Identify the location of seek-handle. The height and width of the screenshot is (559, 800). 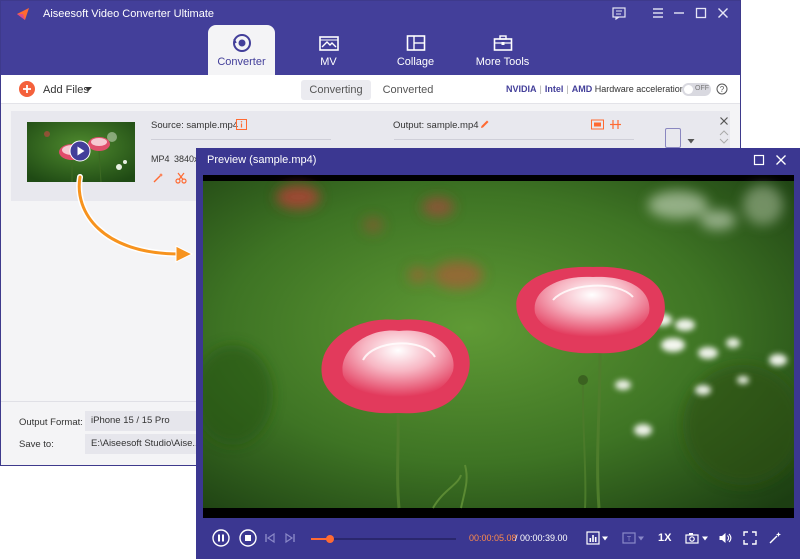
(329, 539).